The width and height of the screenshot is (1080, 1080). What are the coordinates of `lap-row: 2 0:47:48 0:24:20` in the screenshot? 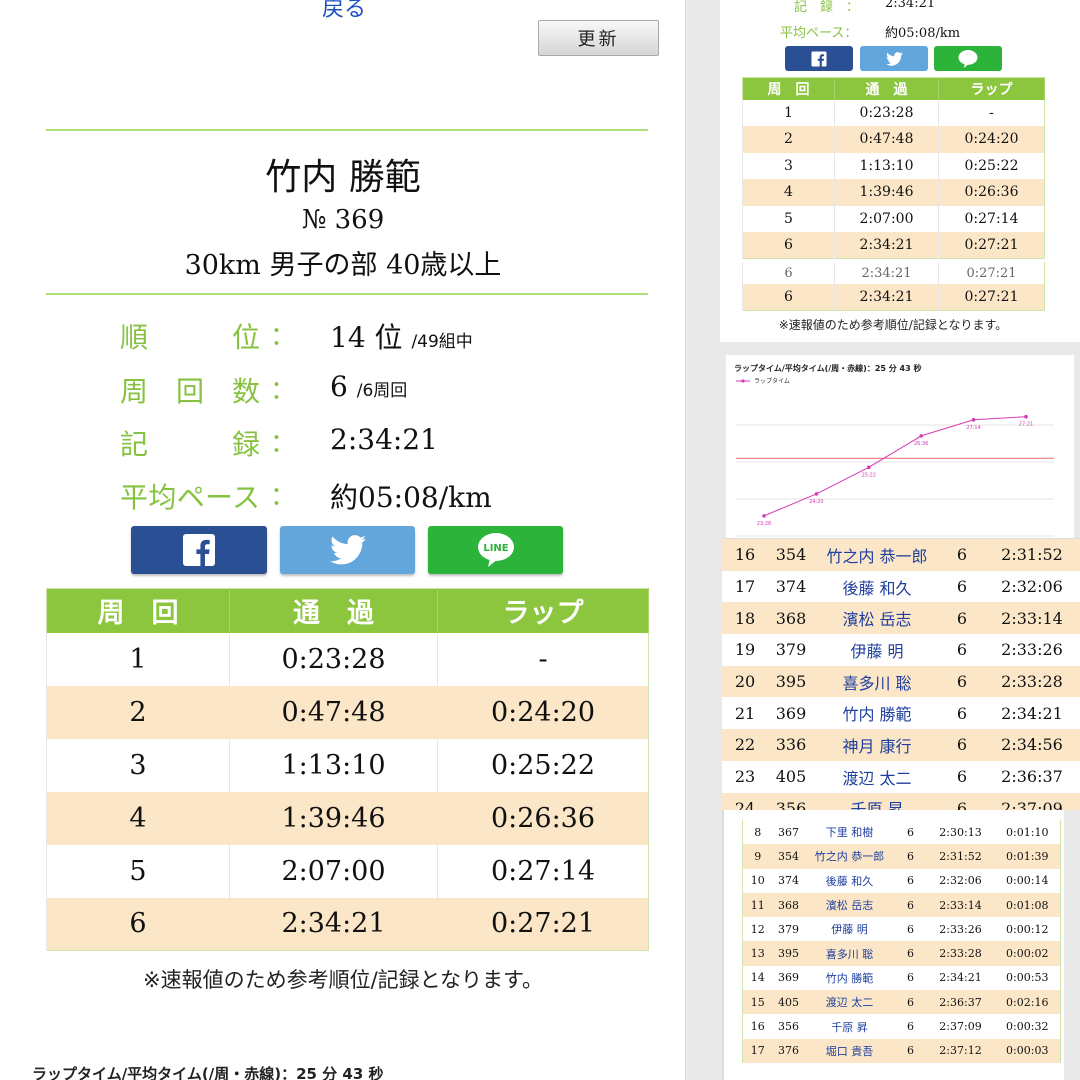 It's located at (893, 139).